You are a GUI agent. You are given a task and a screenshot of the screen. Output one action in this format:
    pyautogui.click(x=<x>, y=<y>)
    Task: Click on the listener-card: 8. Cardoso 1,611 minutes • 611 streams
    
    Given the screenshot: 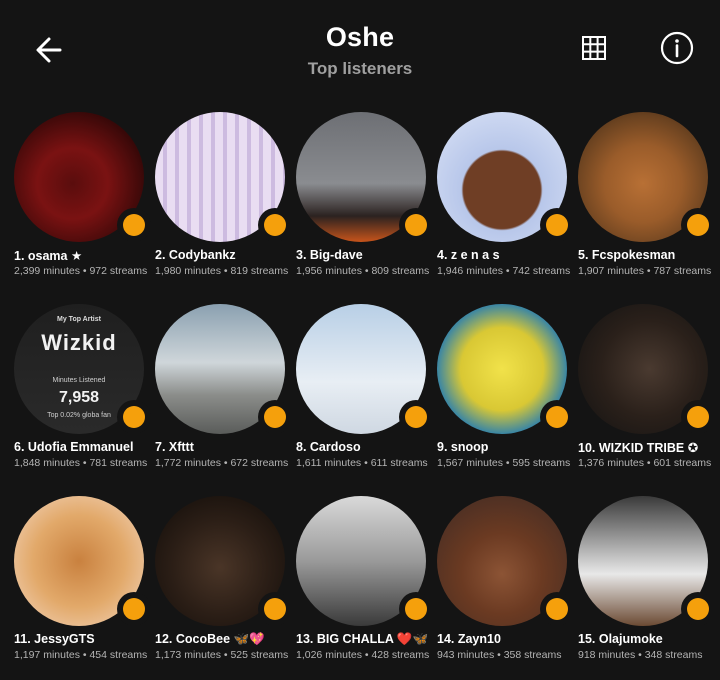 What is the action you would take?
    pyautogui.click(x=366, y=392)
    